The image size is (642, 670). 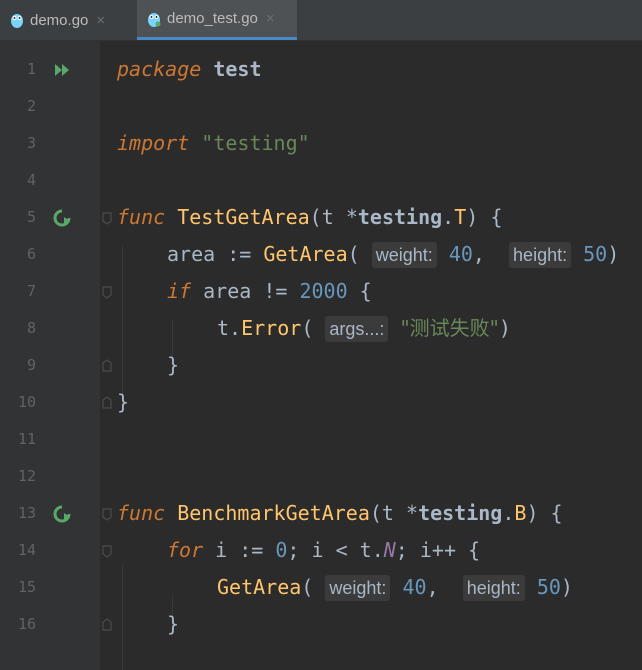 I want to click on line-number: 6, so click(x=31, y=254).